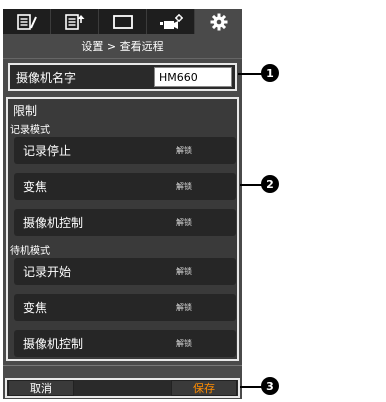 The height and width of the screenshot is (402, 386). What do you see at coordinates (122, 77) in the screenshot?
I see `camera-name-row: 摄像机名字` at bounding box center [122, 77].